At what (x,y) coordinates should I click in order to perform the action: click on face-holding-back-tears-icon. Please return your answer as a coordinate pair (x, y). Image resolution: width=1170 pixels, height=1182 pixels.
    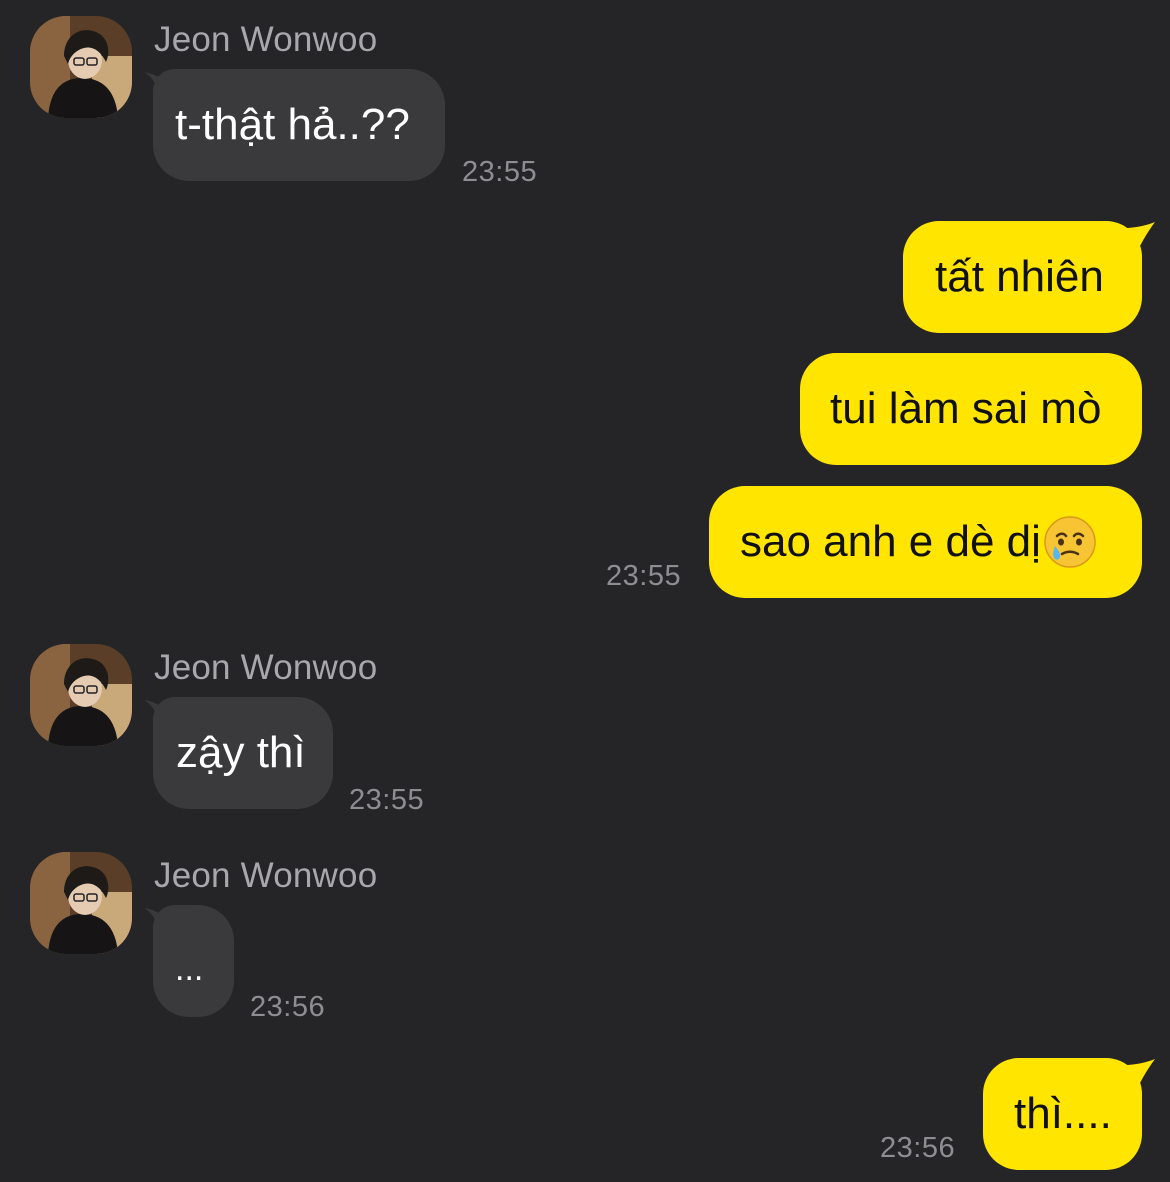
    Looking at the image, I should click on (1070, 542).